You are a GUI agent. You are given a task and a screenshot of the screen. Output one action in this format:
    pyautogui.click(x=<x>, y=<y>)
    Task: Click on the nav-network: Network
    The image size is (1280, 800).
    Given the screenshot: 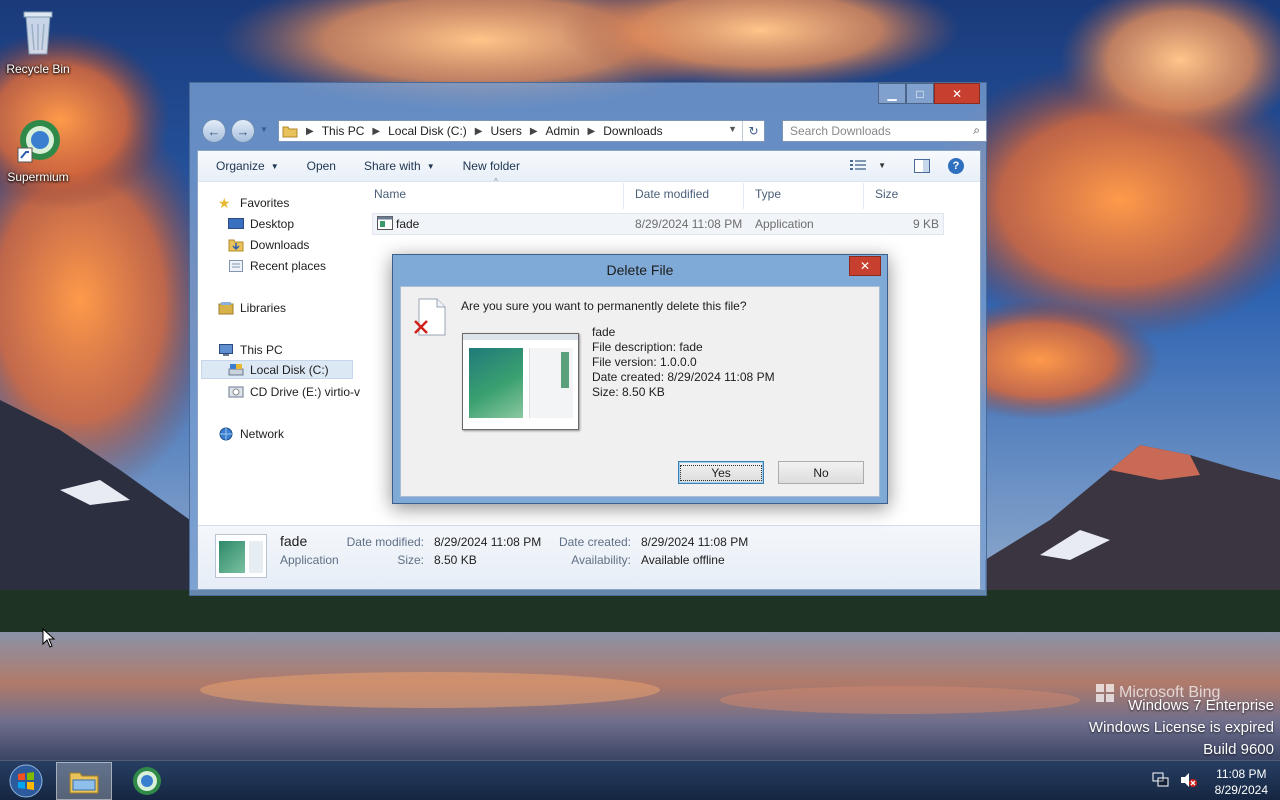 What is the action you would take?
    pyautogui.click(x=251, y=433)
    